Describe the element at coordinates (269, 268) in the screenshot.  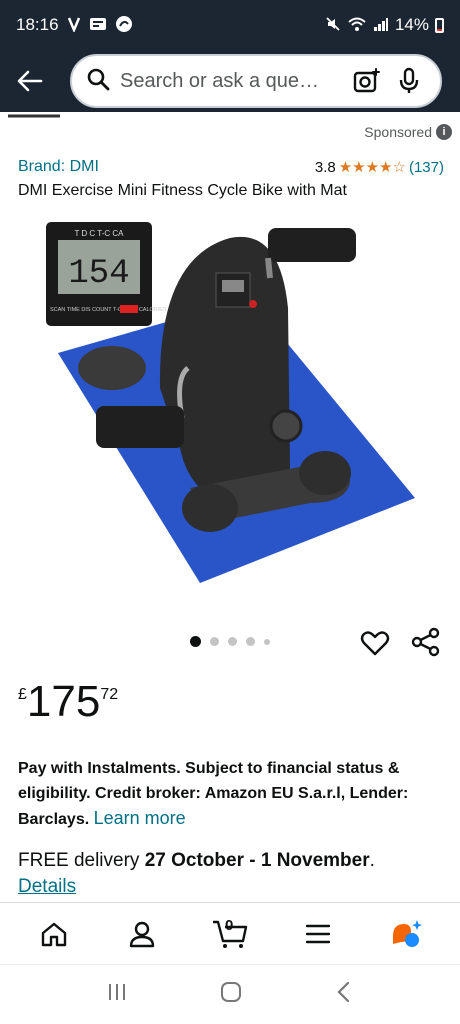
I see `crank-right` at that location.